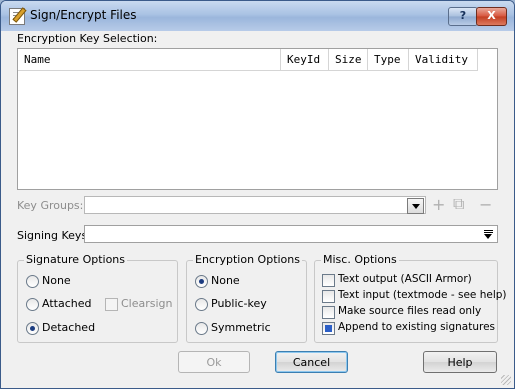 This screenshot has height=389, width=515. I want to click on window-title: Sign/Encrypt Files, so click(83, 15).